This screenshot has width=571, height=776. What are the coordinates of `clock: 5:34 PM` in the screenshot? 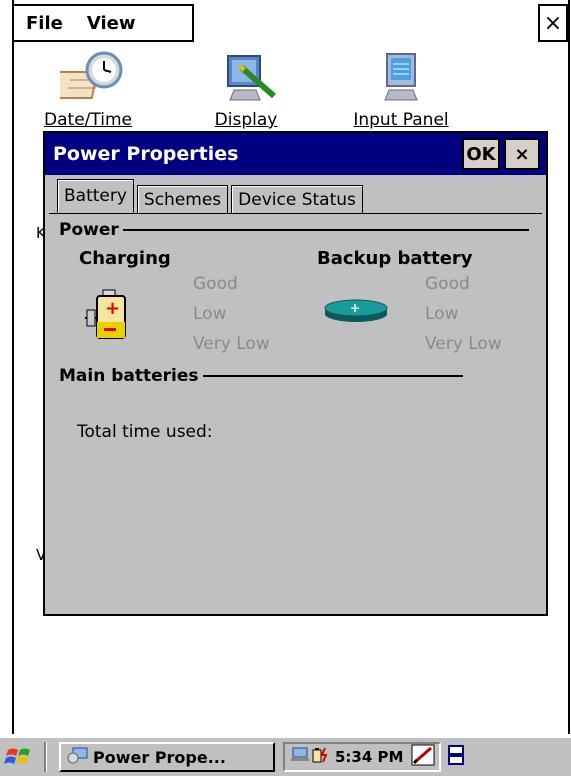 It's located at (369, 757).